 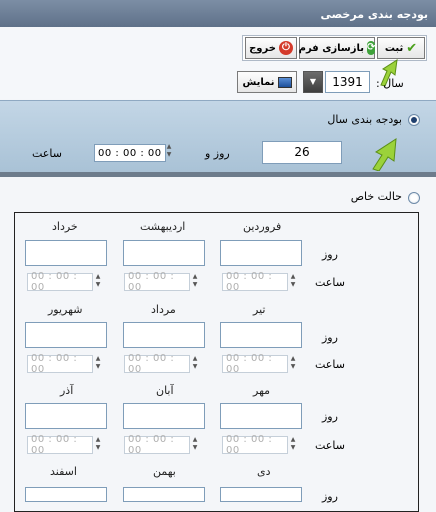 What do you see at coordinates (264, 471) in the screenshot?
I see `month-label: دی` at bounding box center [264, 471].